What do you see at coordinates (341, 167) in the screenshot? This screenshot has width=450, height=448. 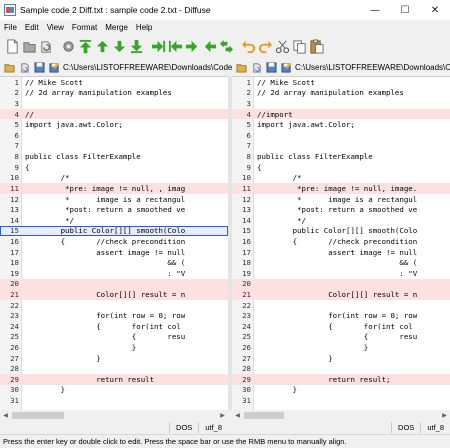 I see `code-line: 9{` at bounding box center [341, 167].